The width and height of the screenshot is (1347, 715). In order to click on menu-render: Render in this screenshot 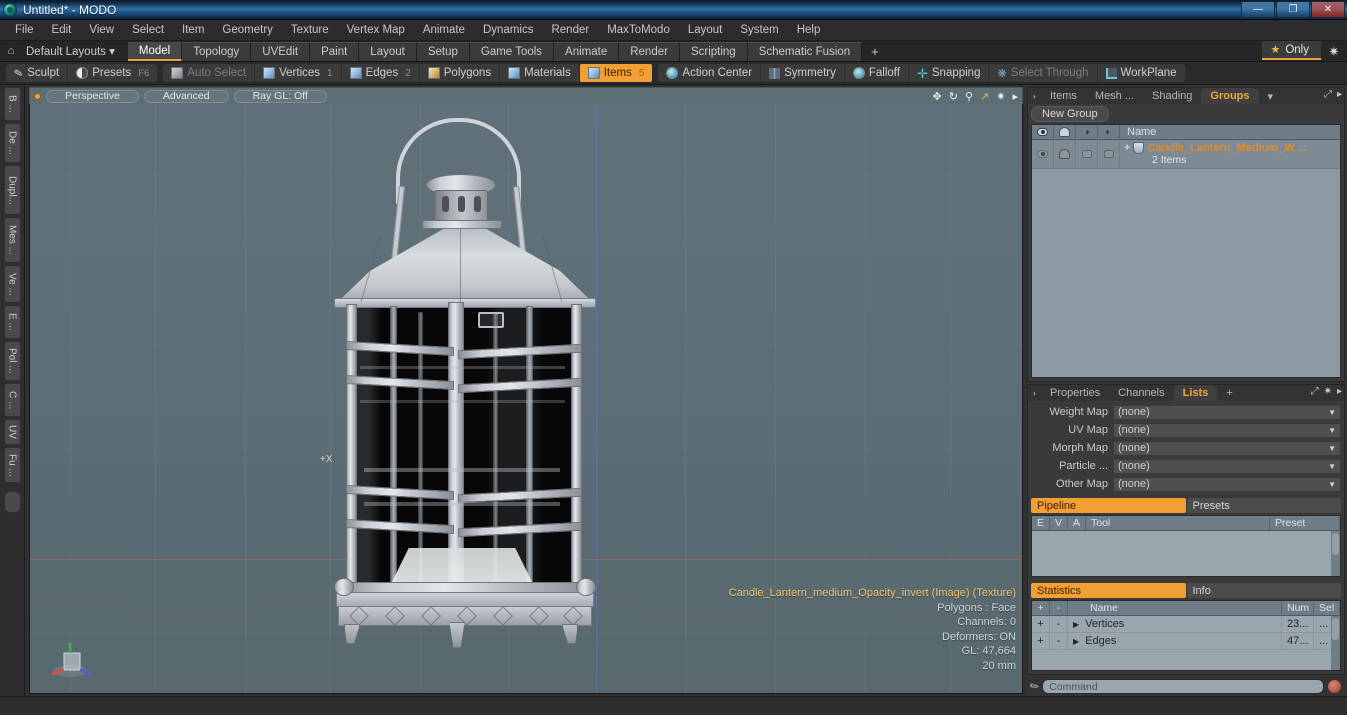, I will do `click(570, 30)`.